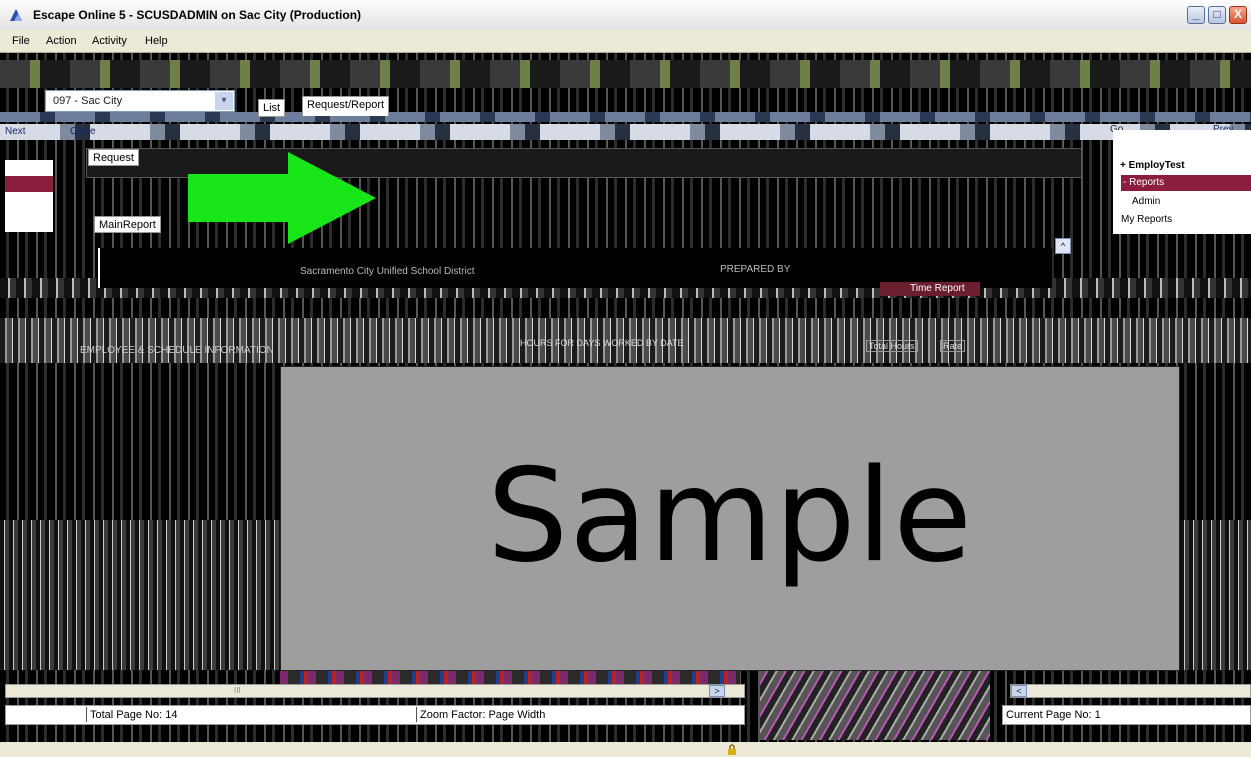 This screenshot has width=1251, height=757. Describe the element at coordinates (1143, 182) in the screenshot. I see `nav-item-reports: - Reports` at that location.